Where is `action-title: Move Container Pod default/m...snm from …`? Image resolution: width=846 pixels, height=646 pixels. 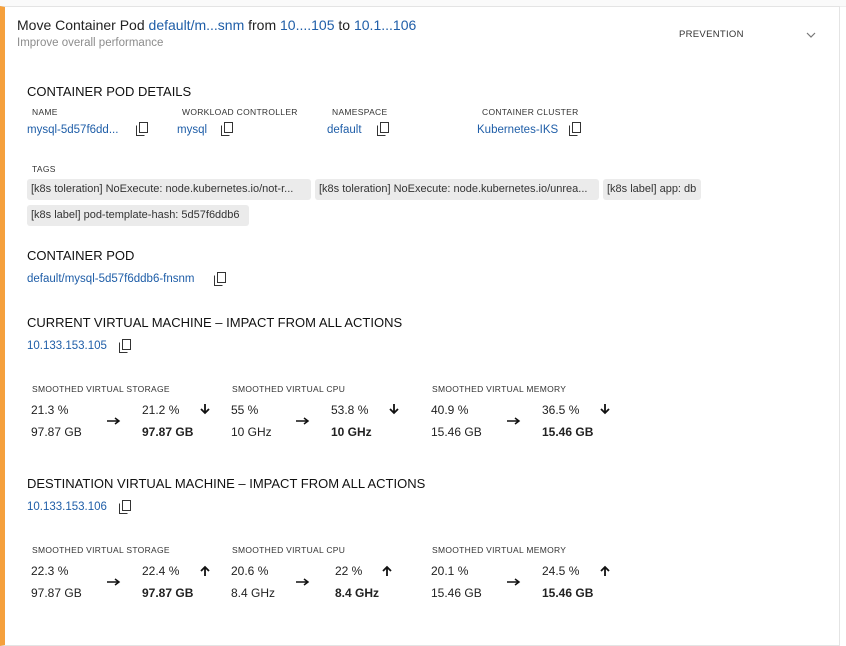 action-title: Move Container Pod default/m...snm from … is located at coordinates (216, 25).